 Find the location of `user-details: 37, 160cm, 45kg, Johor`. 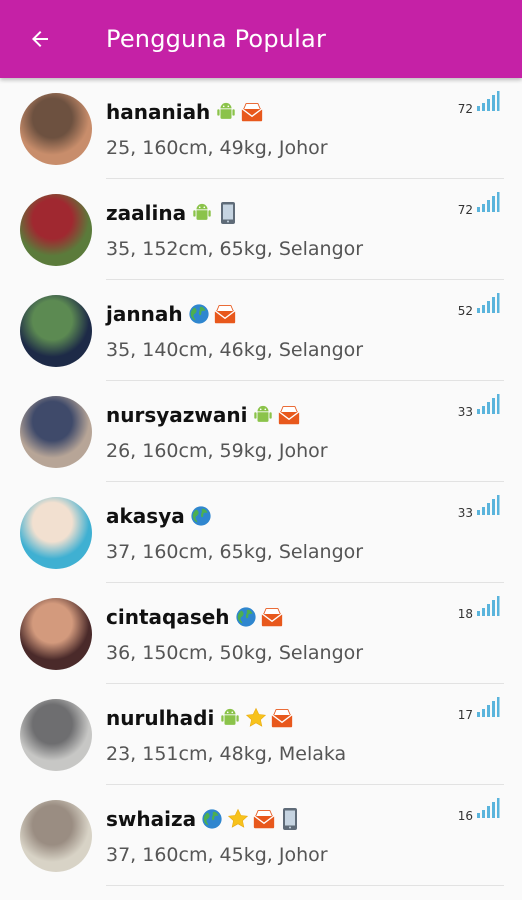

user-details: 37, 160cm, 45kg, Johor is located at coordinates (217, 854).